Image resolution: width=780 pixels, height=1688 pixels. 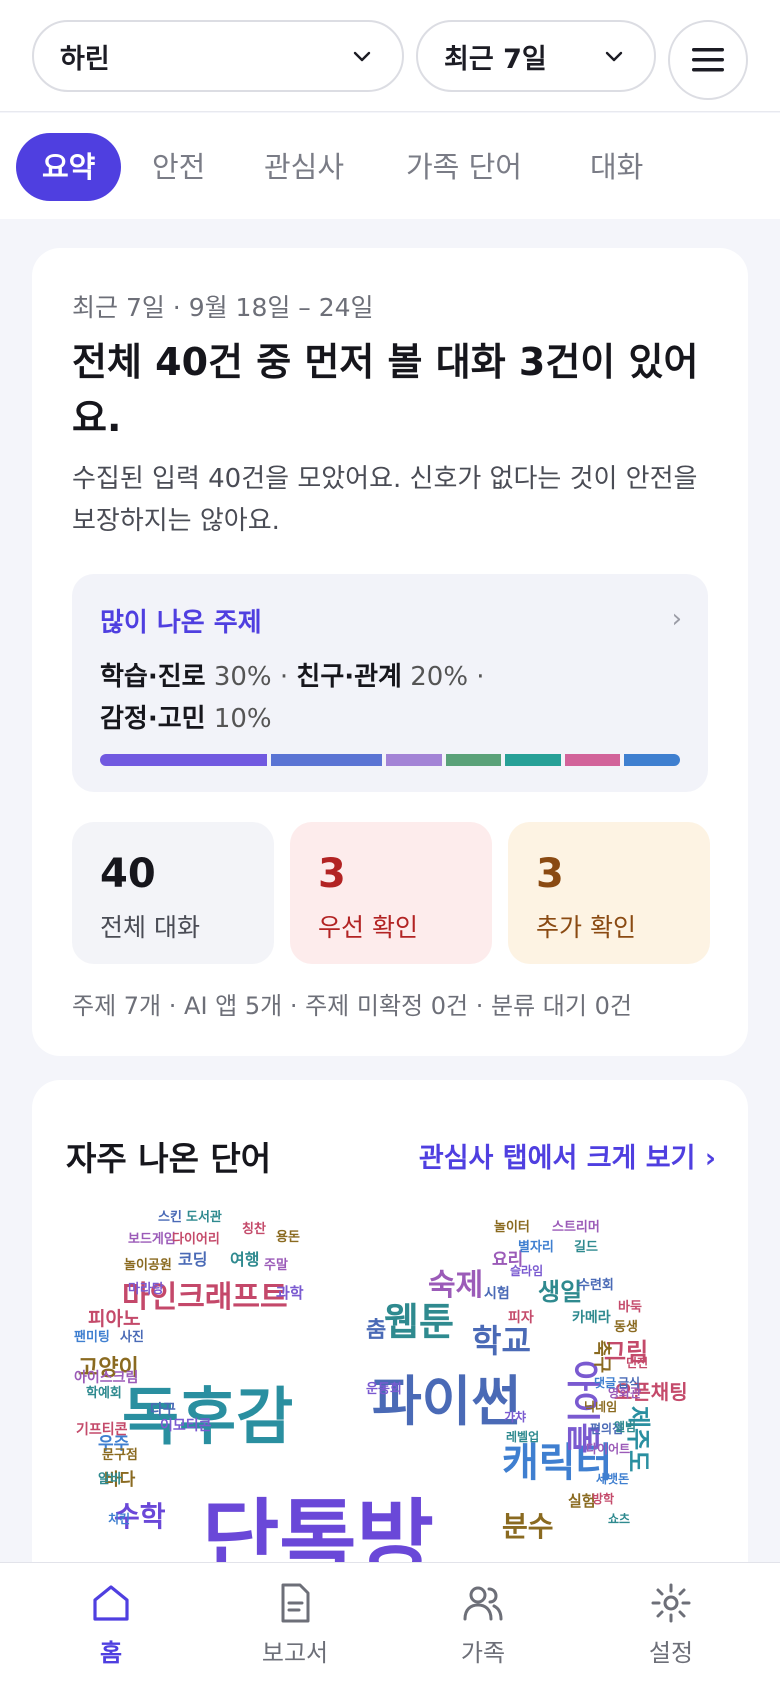 I want to click on stat-extra-label: 추가 확인, so click(x=586, y=927).